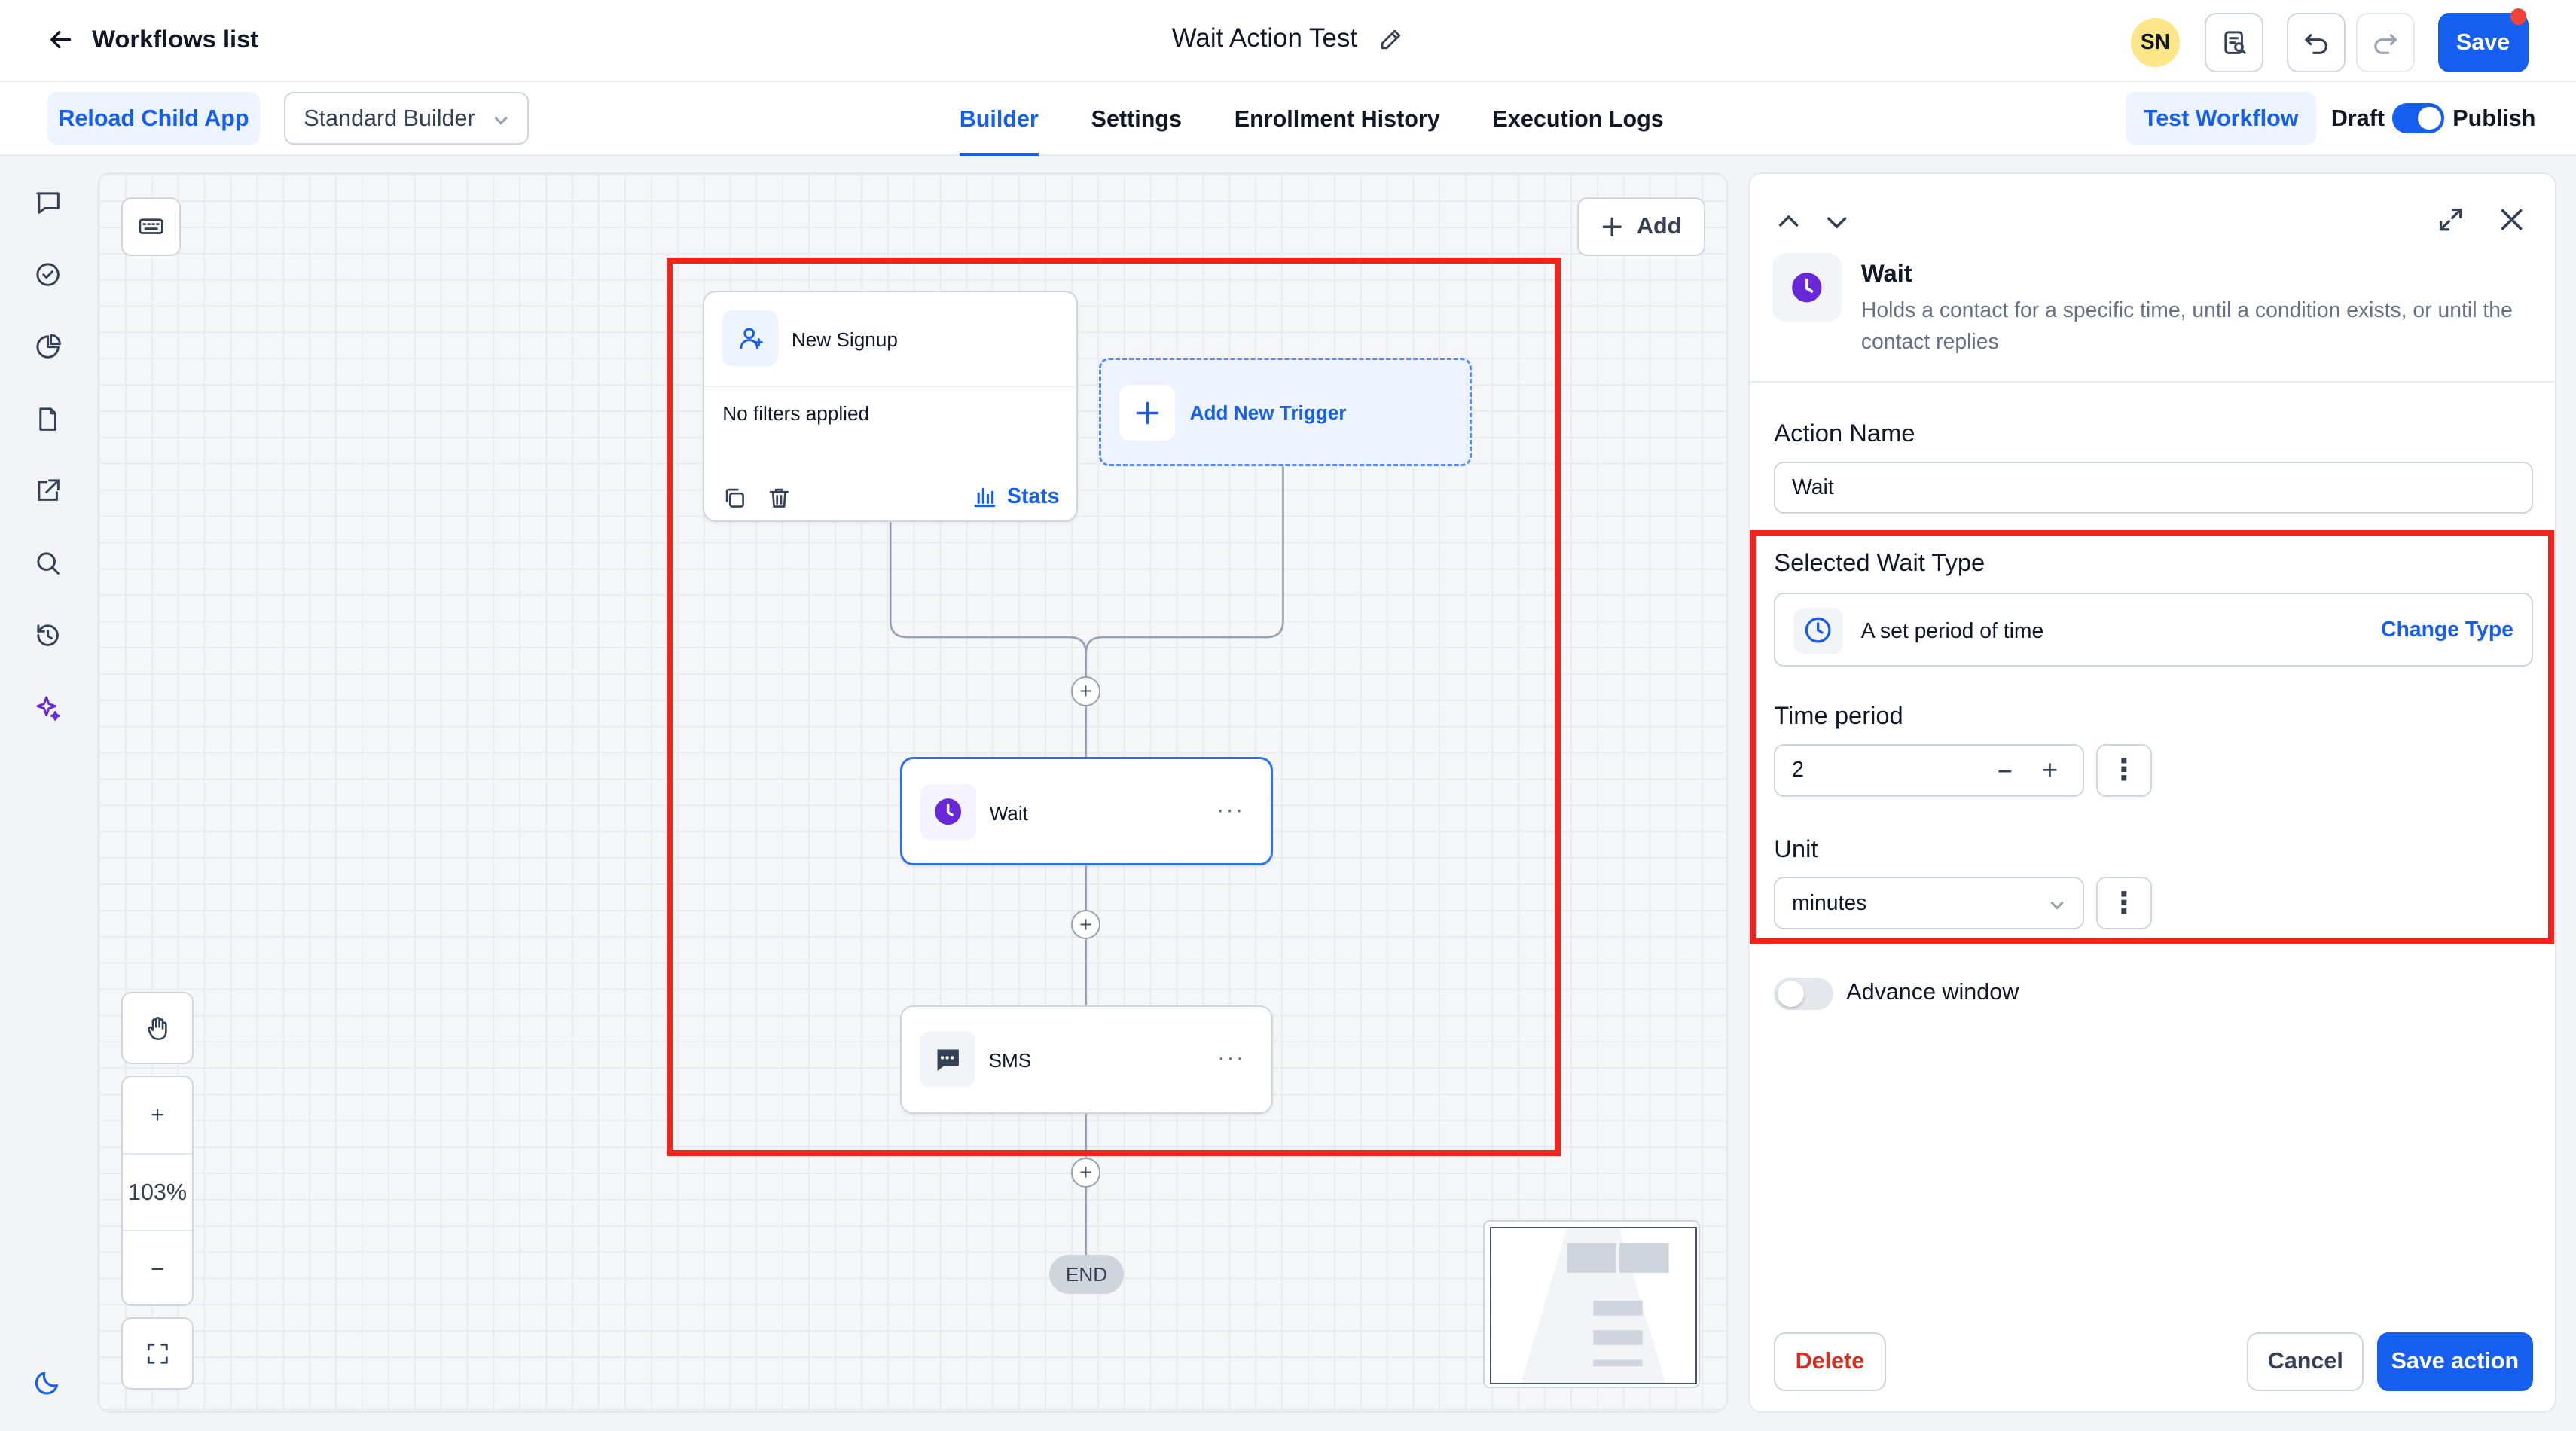 The height and width of the screenshot is (1431, 2576). I want to click on external-link-icon, so click(49, 491).